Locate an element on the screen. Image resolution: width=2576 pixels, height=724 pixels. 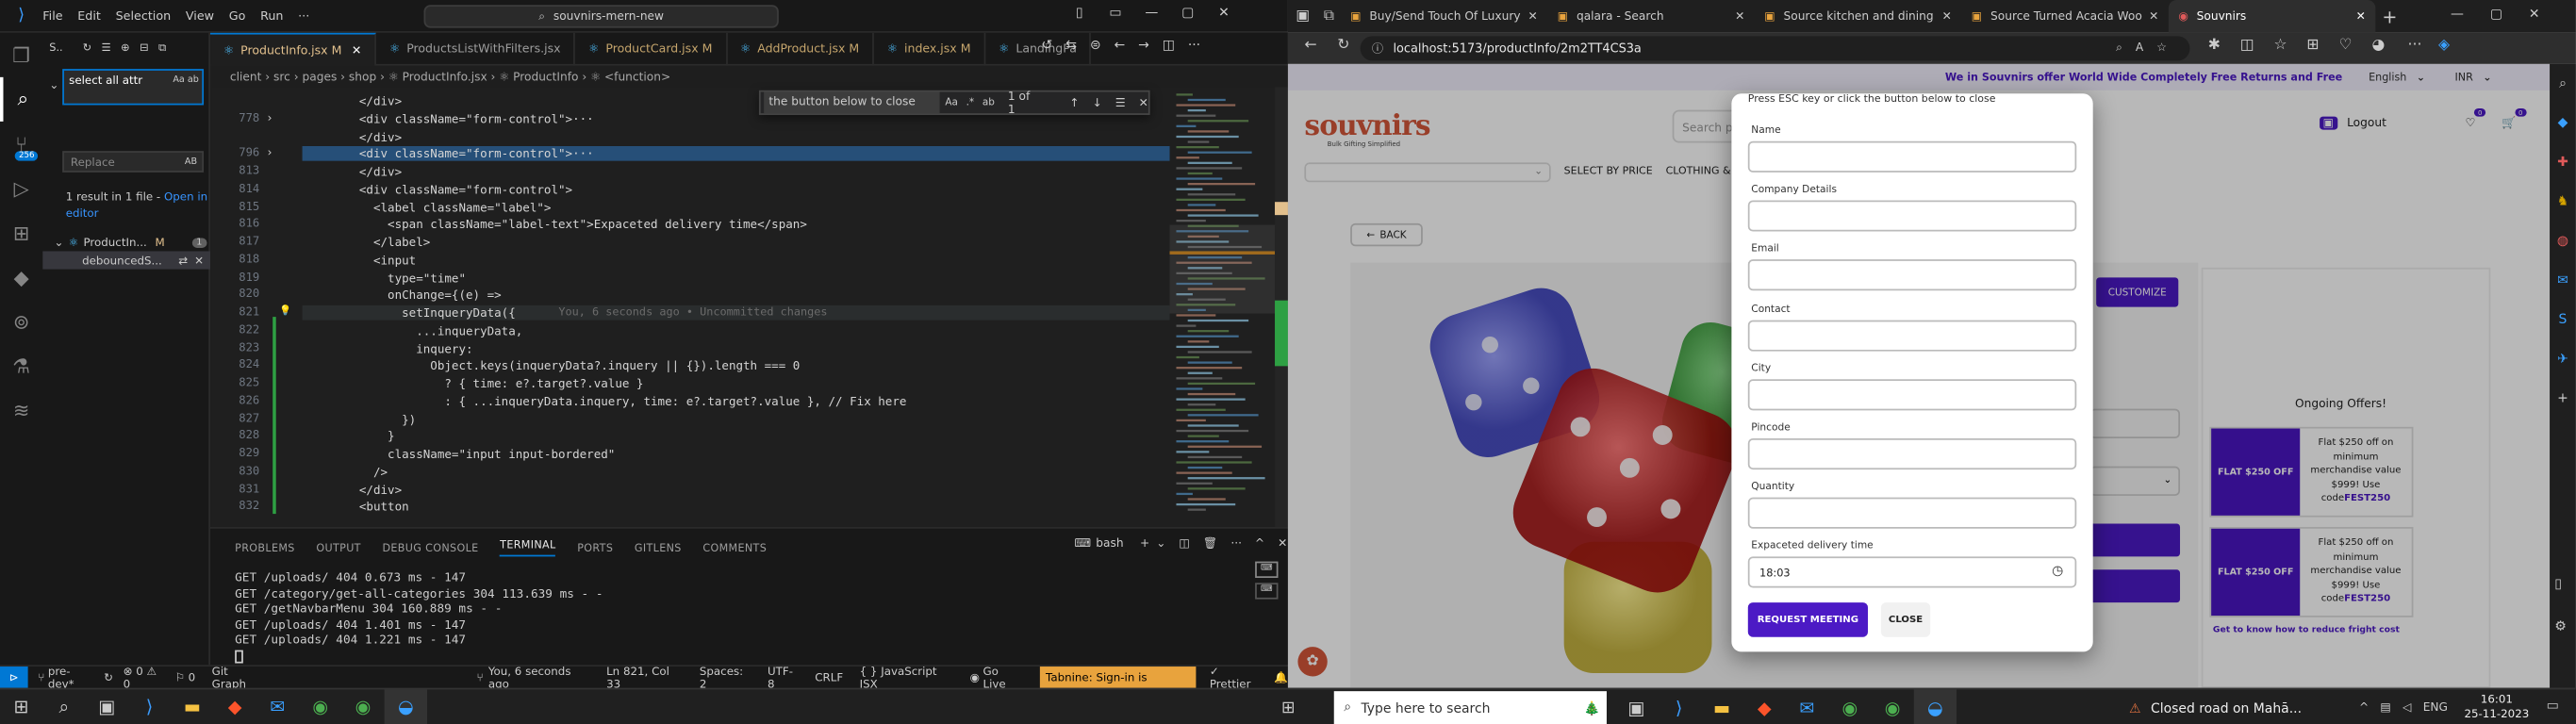
office-icon: ◍ is located at coordinates (2563, 241).